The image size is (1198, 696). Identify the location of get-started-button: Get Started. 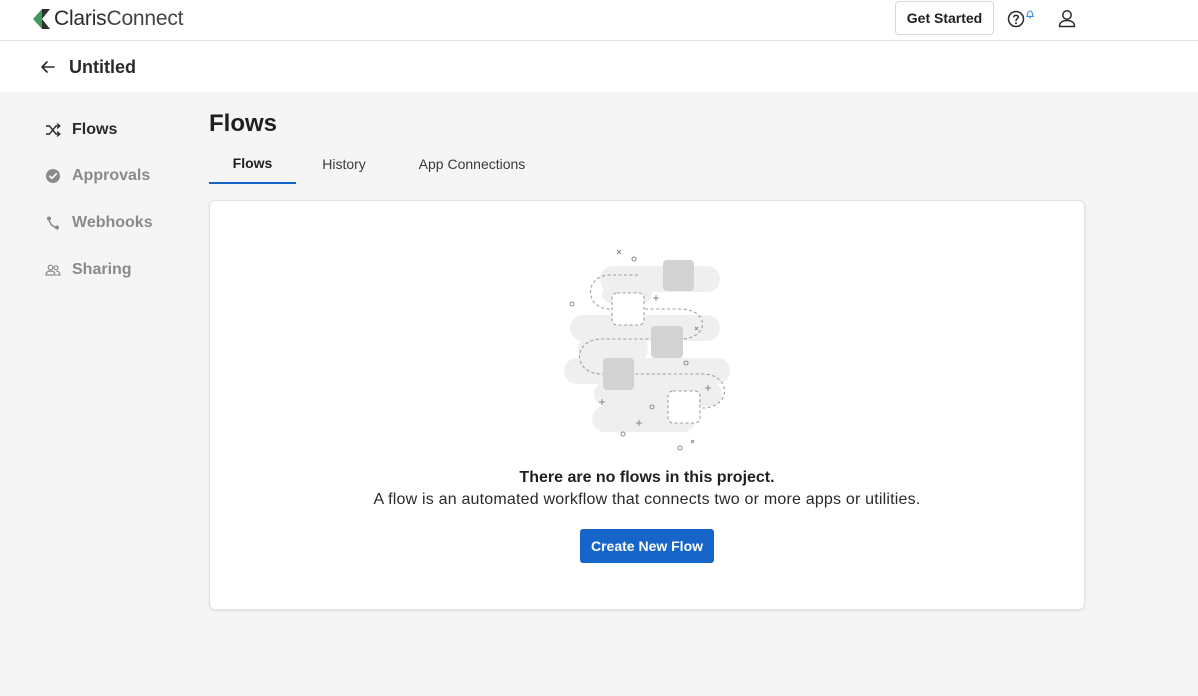
(944, 18).